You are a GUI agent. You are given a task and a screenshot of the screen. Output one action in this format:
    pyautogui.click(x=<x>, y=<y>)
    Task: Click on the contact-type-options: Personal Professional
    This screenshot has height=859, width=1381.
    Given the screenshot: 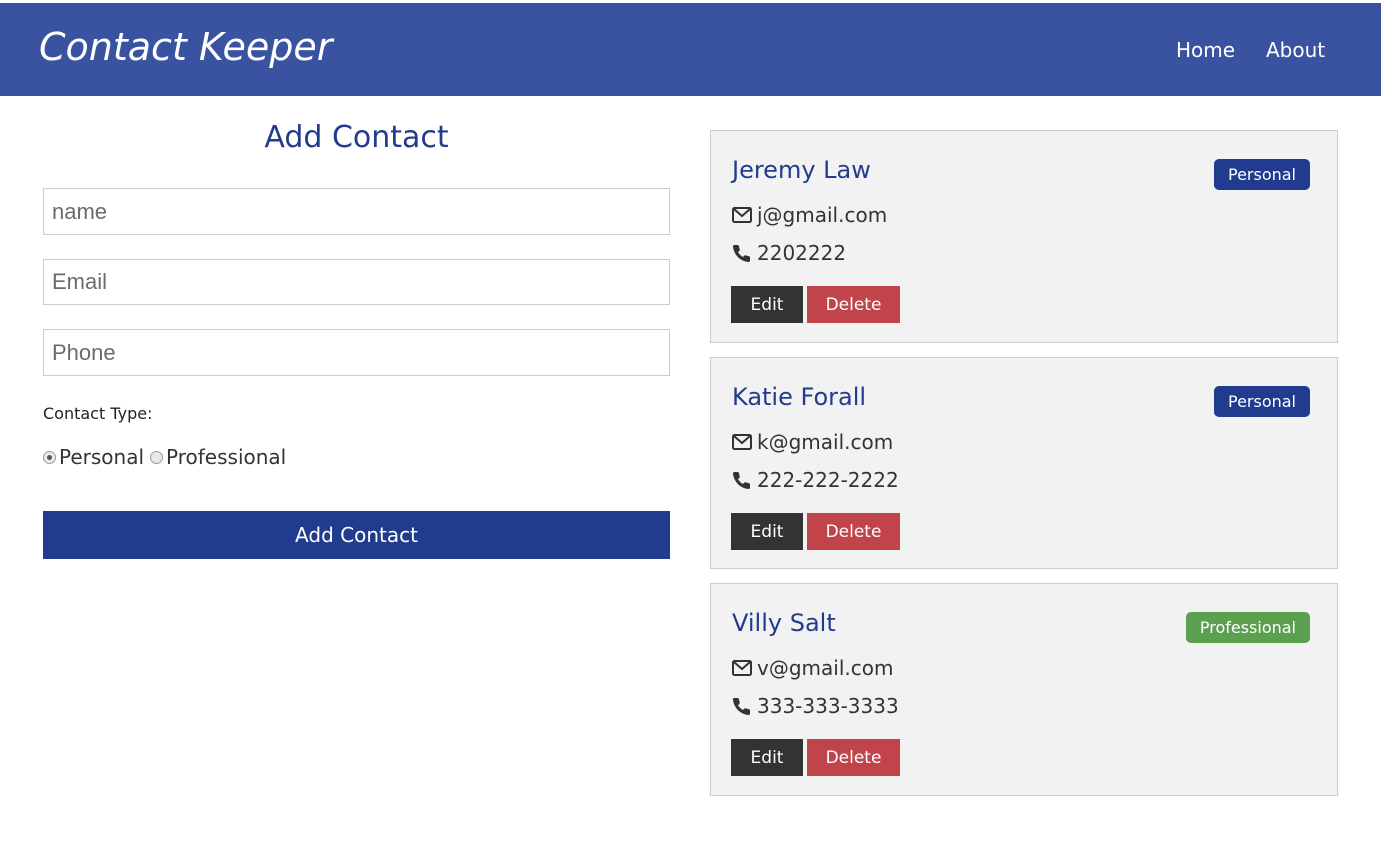 What is the action you would take?
    pyautogui.click(x=167, y=457)
    